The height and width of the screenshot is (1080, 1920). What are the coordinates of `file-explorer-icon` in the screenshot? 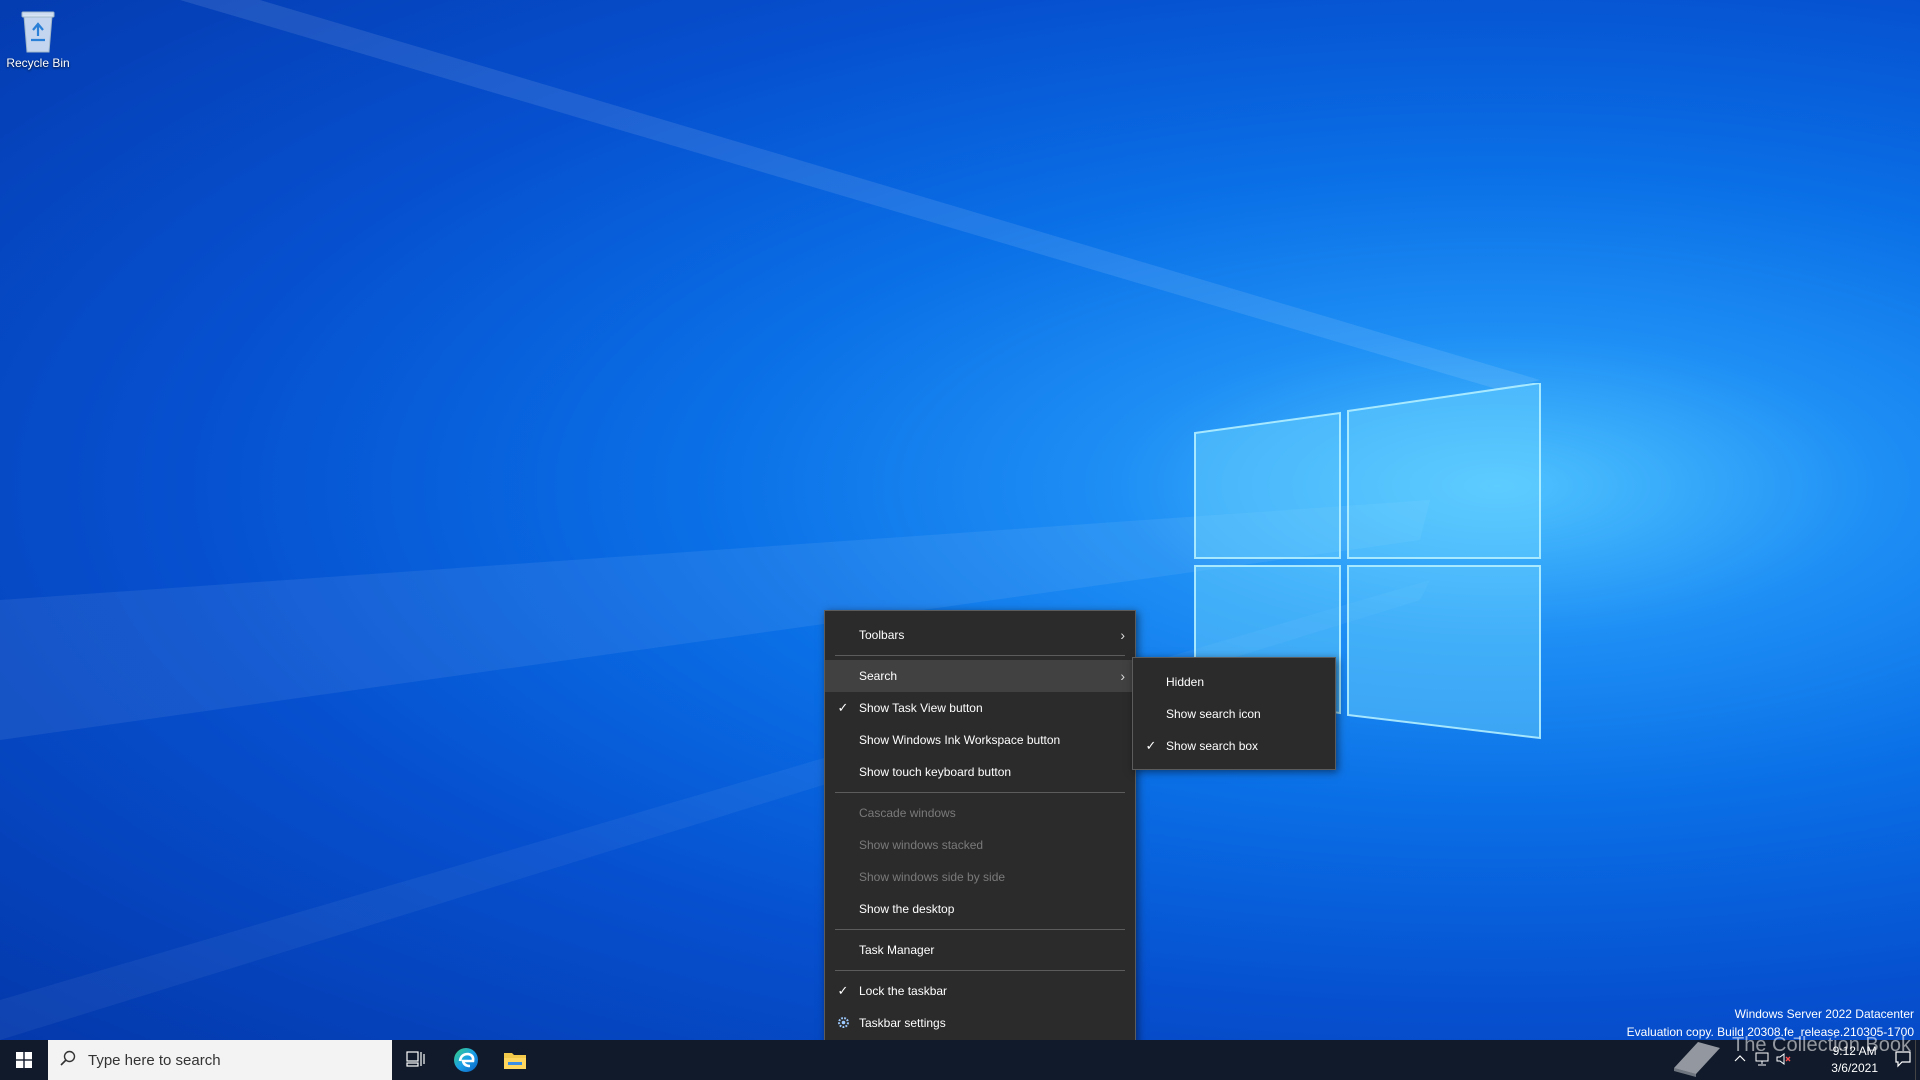 It's located at (515, 1061).